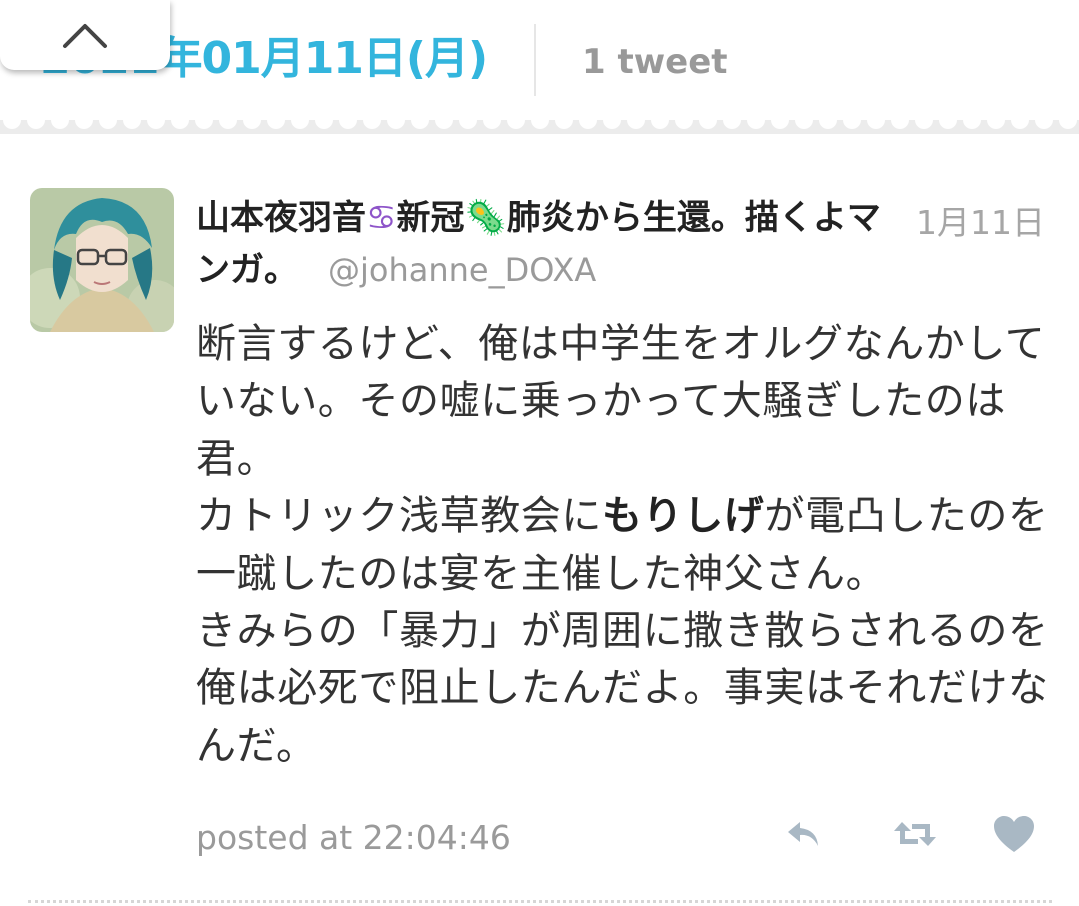  What do you see at coordinates (485, 218) in the screenshot?
I see `microbe-icon: 🦠` at bounding box center [485, 218].